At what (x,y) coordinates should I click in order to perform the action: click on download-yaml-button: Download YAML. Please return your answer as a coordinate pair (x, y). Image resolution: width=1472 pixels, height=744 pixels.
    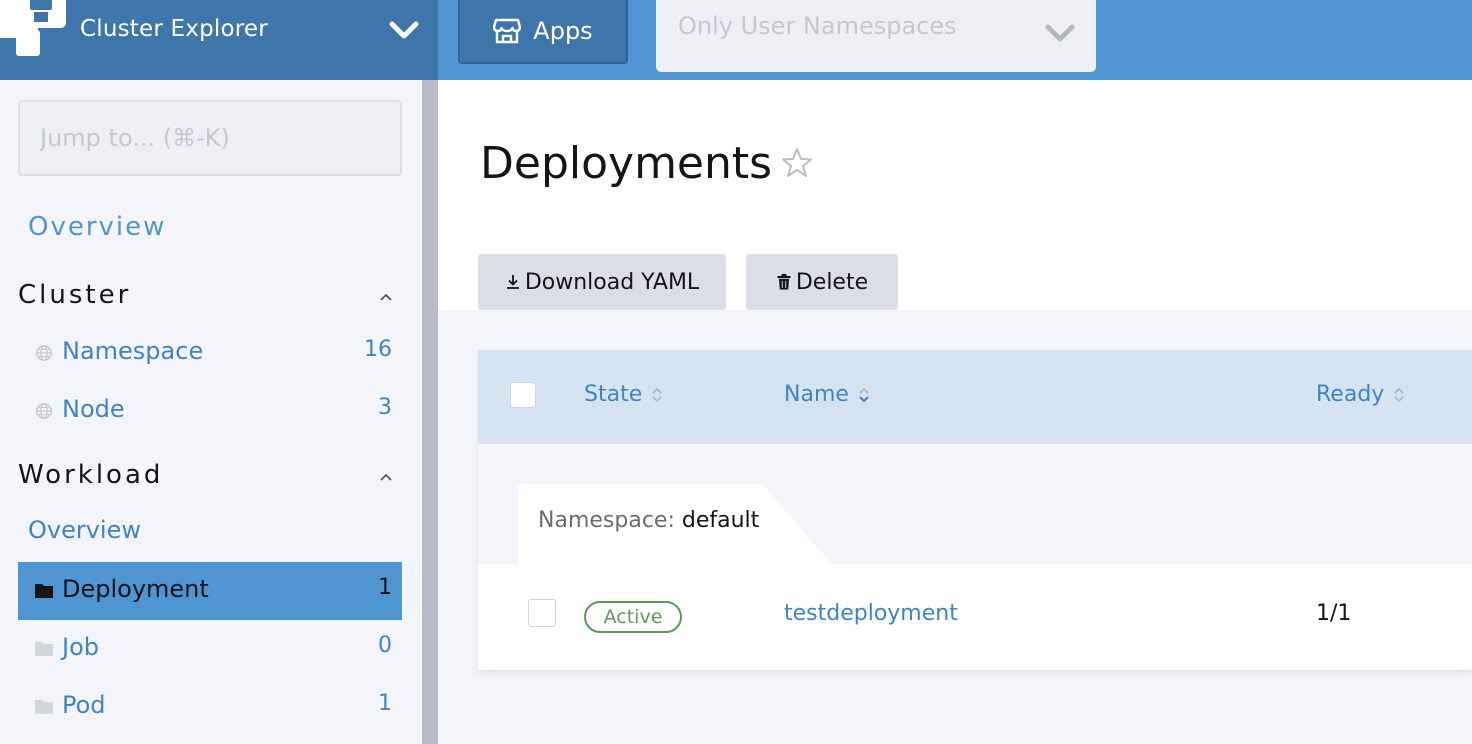
    Looking at the image, I should click on (602, 282).